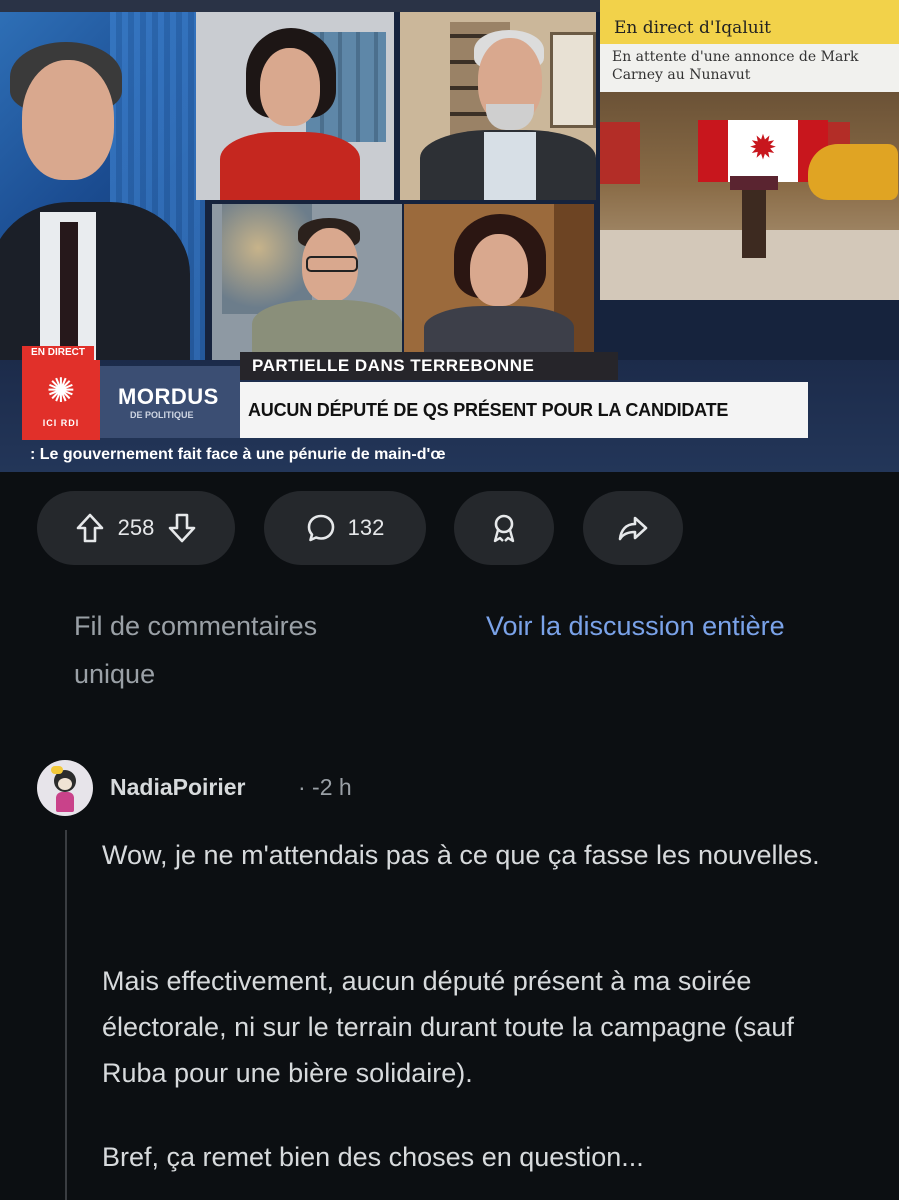 Image resolution: width=899 pixels, height=1200 pixels. Describe the element at coordinates (234, 650) in the screenshot. I see `single-comment-thread-link: Fil de commentaires unique` at that location.